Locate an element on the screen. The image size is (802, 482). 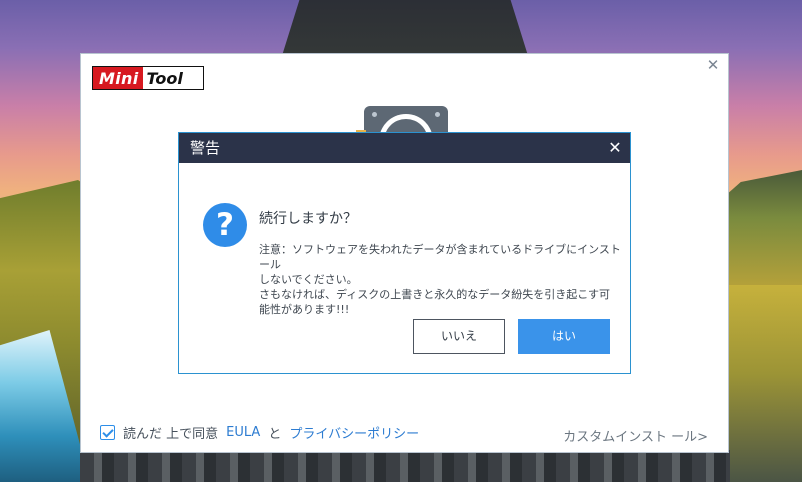
dialog-close-icon: ✕ is located at coordinates (615, 148).